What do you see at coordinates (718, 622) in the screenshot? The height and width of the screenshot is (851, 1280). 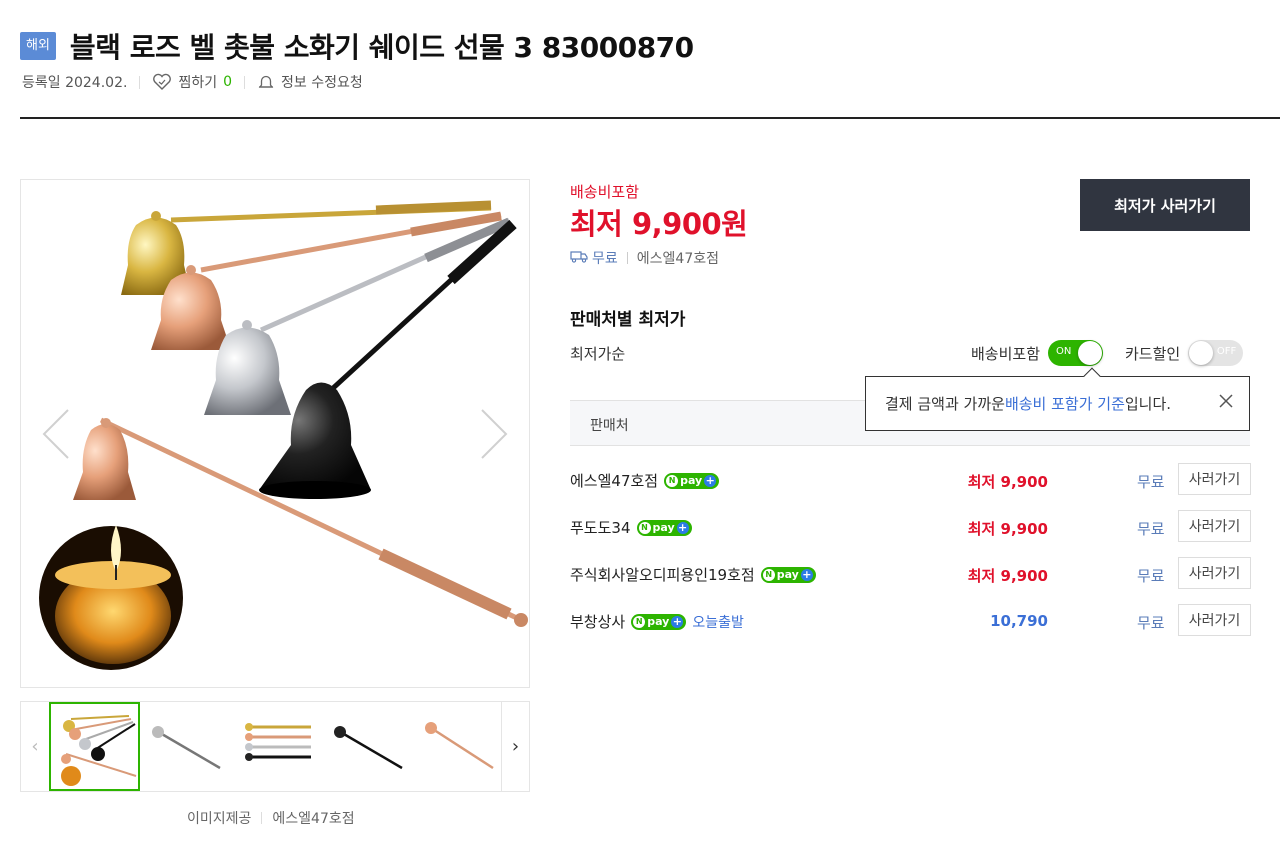 I see `same-day-shipping-tag: 오늘출발` at bounding box center [718, 622].